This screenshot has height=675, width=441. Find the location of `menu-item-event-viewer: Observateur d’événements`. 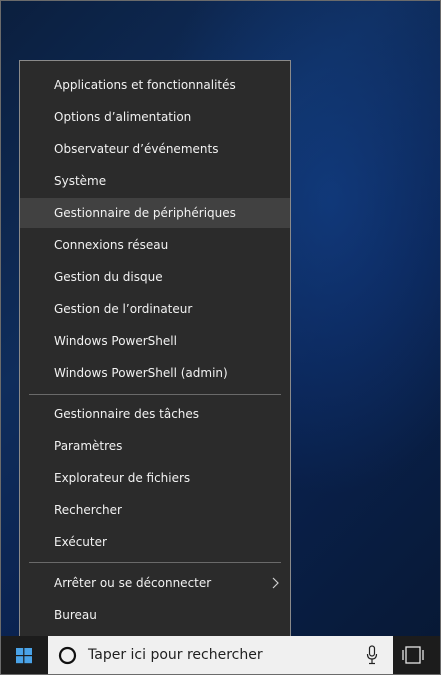

menu-item-event-viewer: Observateur d’événements is located at coordinates (155, 149).